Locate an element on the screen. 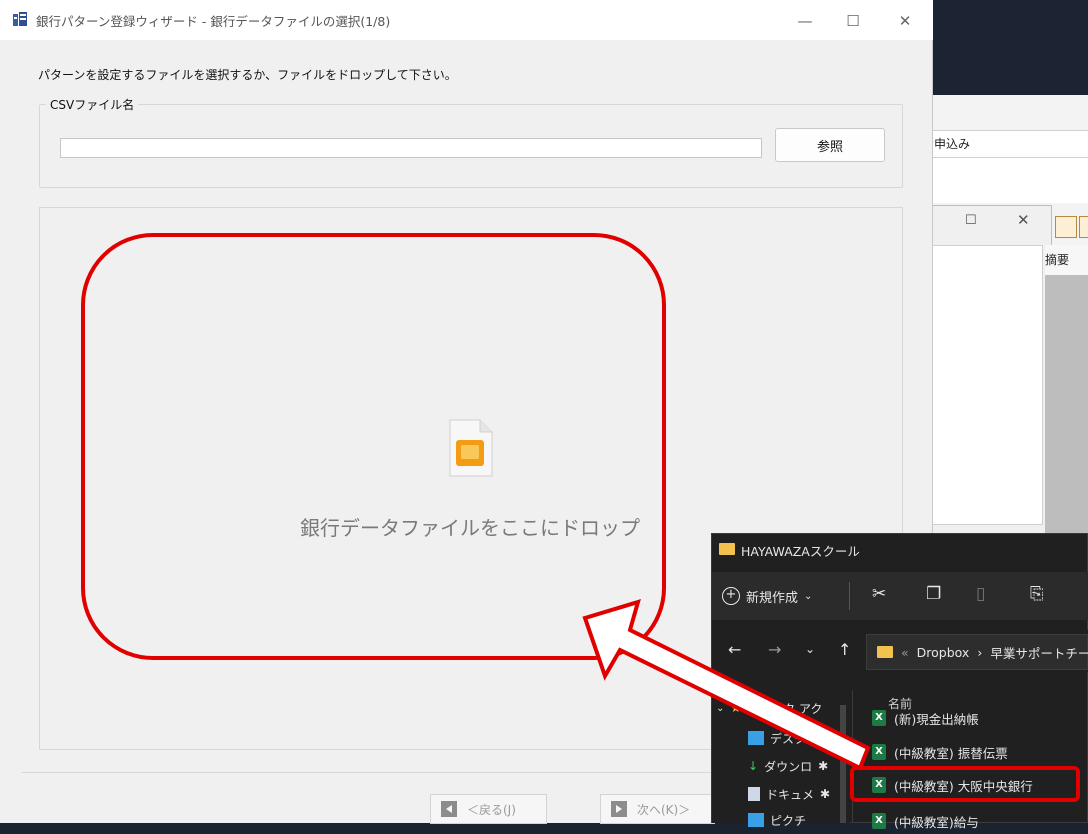 Image resolution: width=1088 pixels, height=834 pixels. next-arrow-icon is located at coordinates (619, 809).